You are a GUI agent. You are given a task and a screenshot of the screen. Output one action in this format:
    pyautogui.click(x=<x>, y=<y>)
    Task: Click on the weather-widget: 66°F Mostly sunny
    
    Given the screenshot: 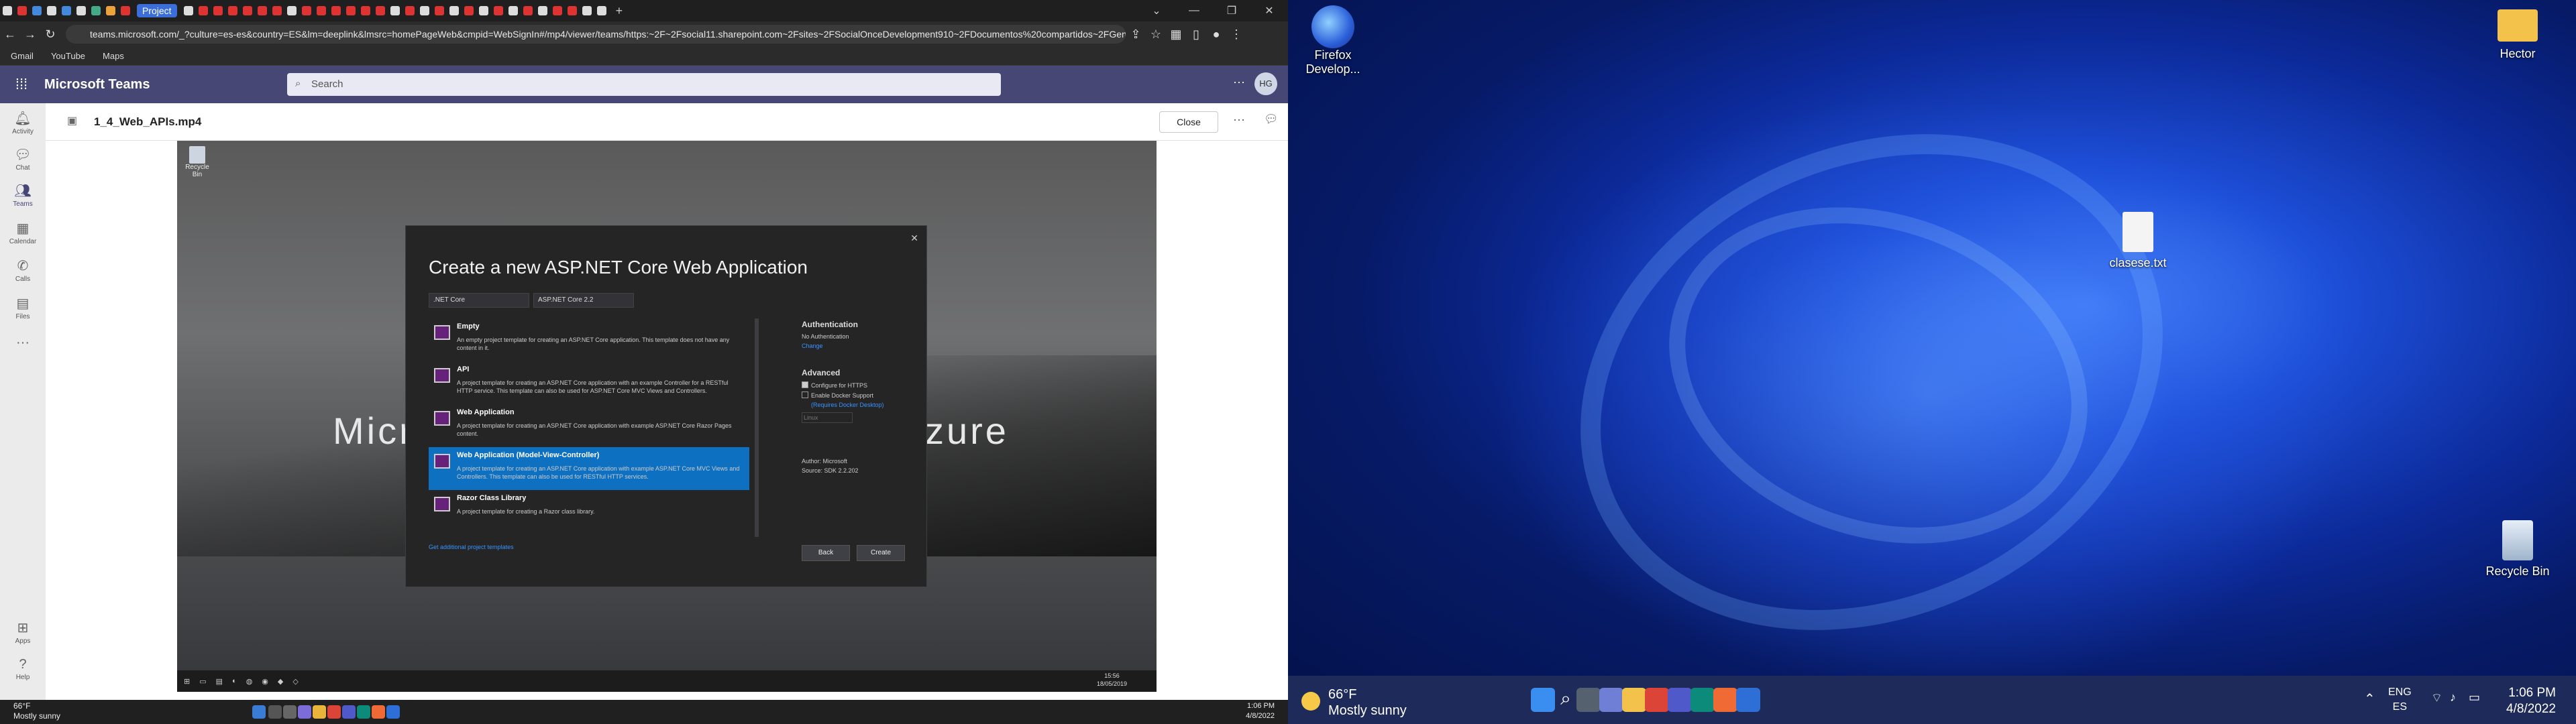 What is the action you would take?
    pyautogui.click(x=36, y=711)
    